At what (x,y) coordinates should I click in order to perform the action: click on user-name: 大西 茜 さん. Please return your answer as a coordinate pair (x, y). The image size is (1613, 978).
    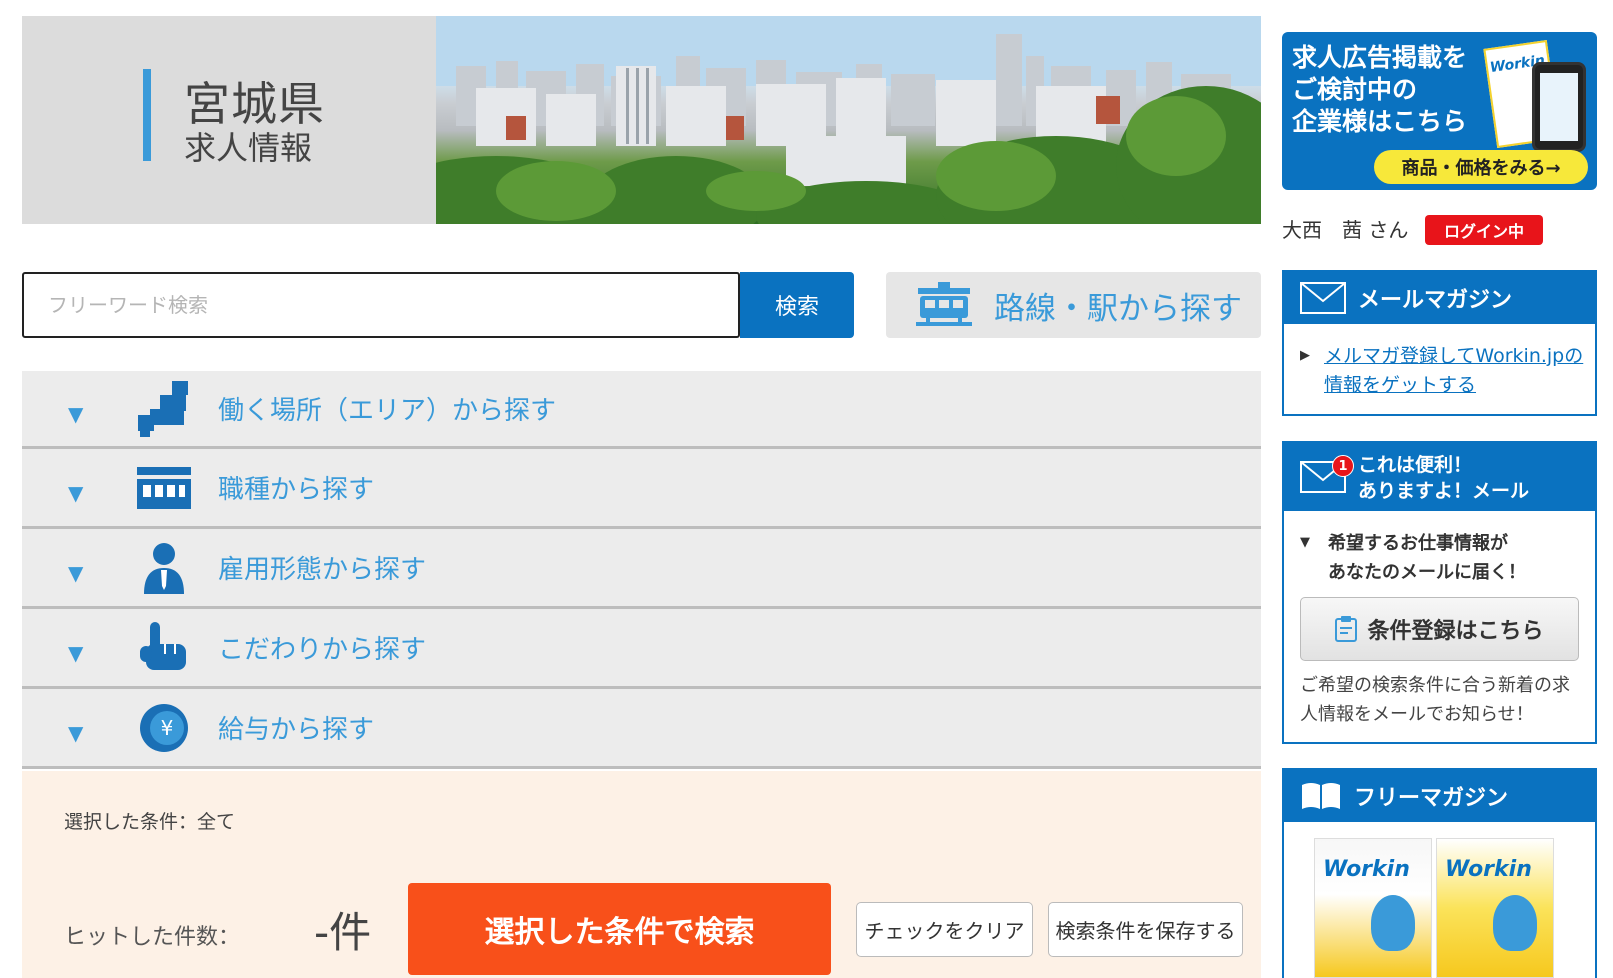
    Looking at the image, I should click on (1345, 230).